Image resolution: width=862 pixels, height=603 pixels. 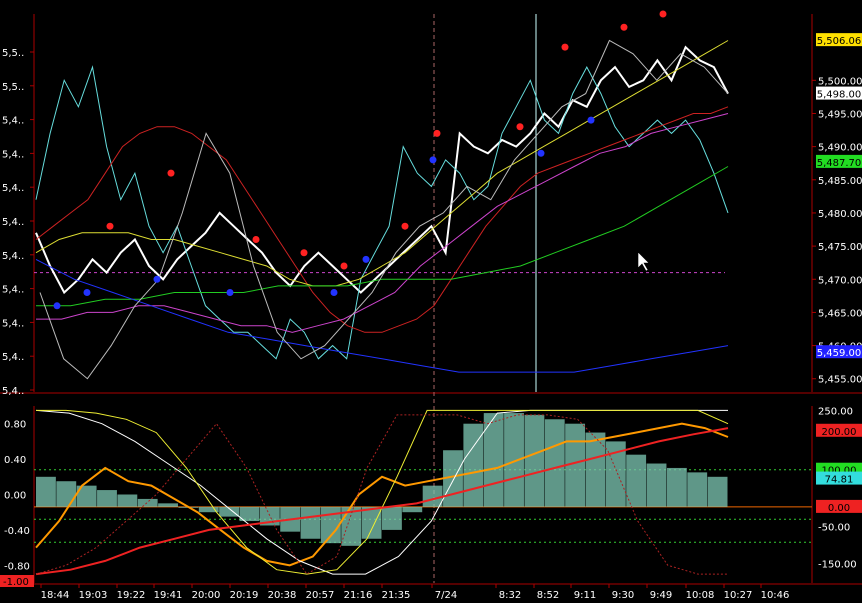 What do you see at coordinates (282, 595) in the screenshot?
I see `x-tick-label: 20:38` at bounding box center [282, 595].